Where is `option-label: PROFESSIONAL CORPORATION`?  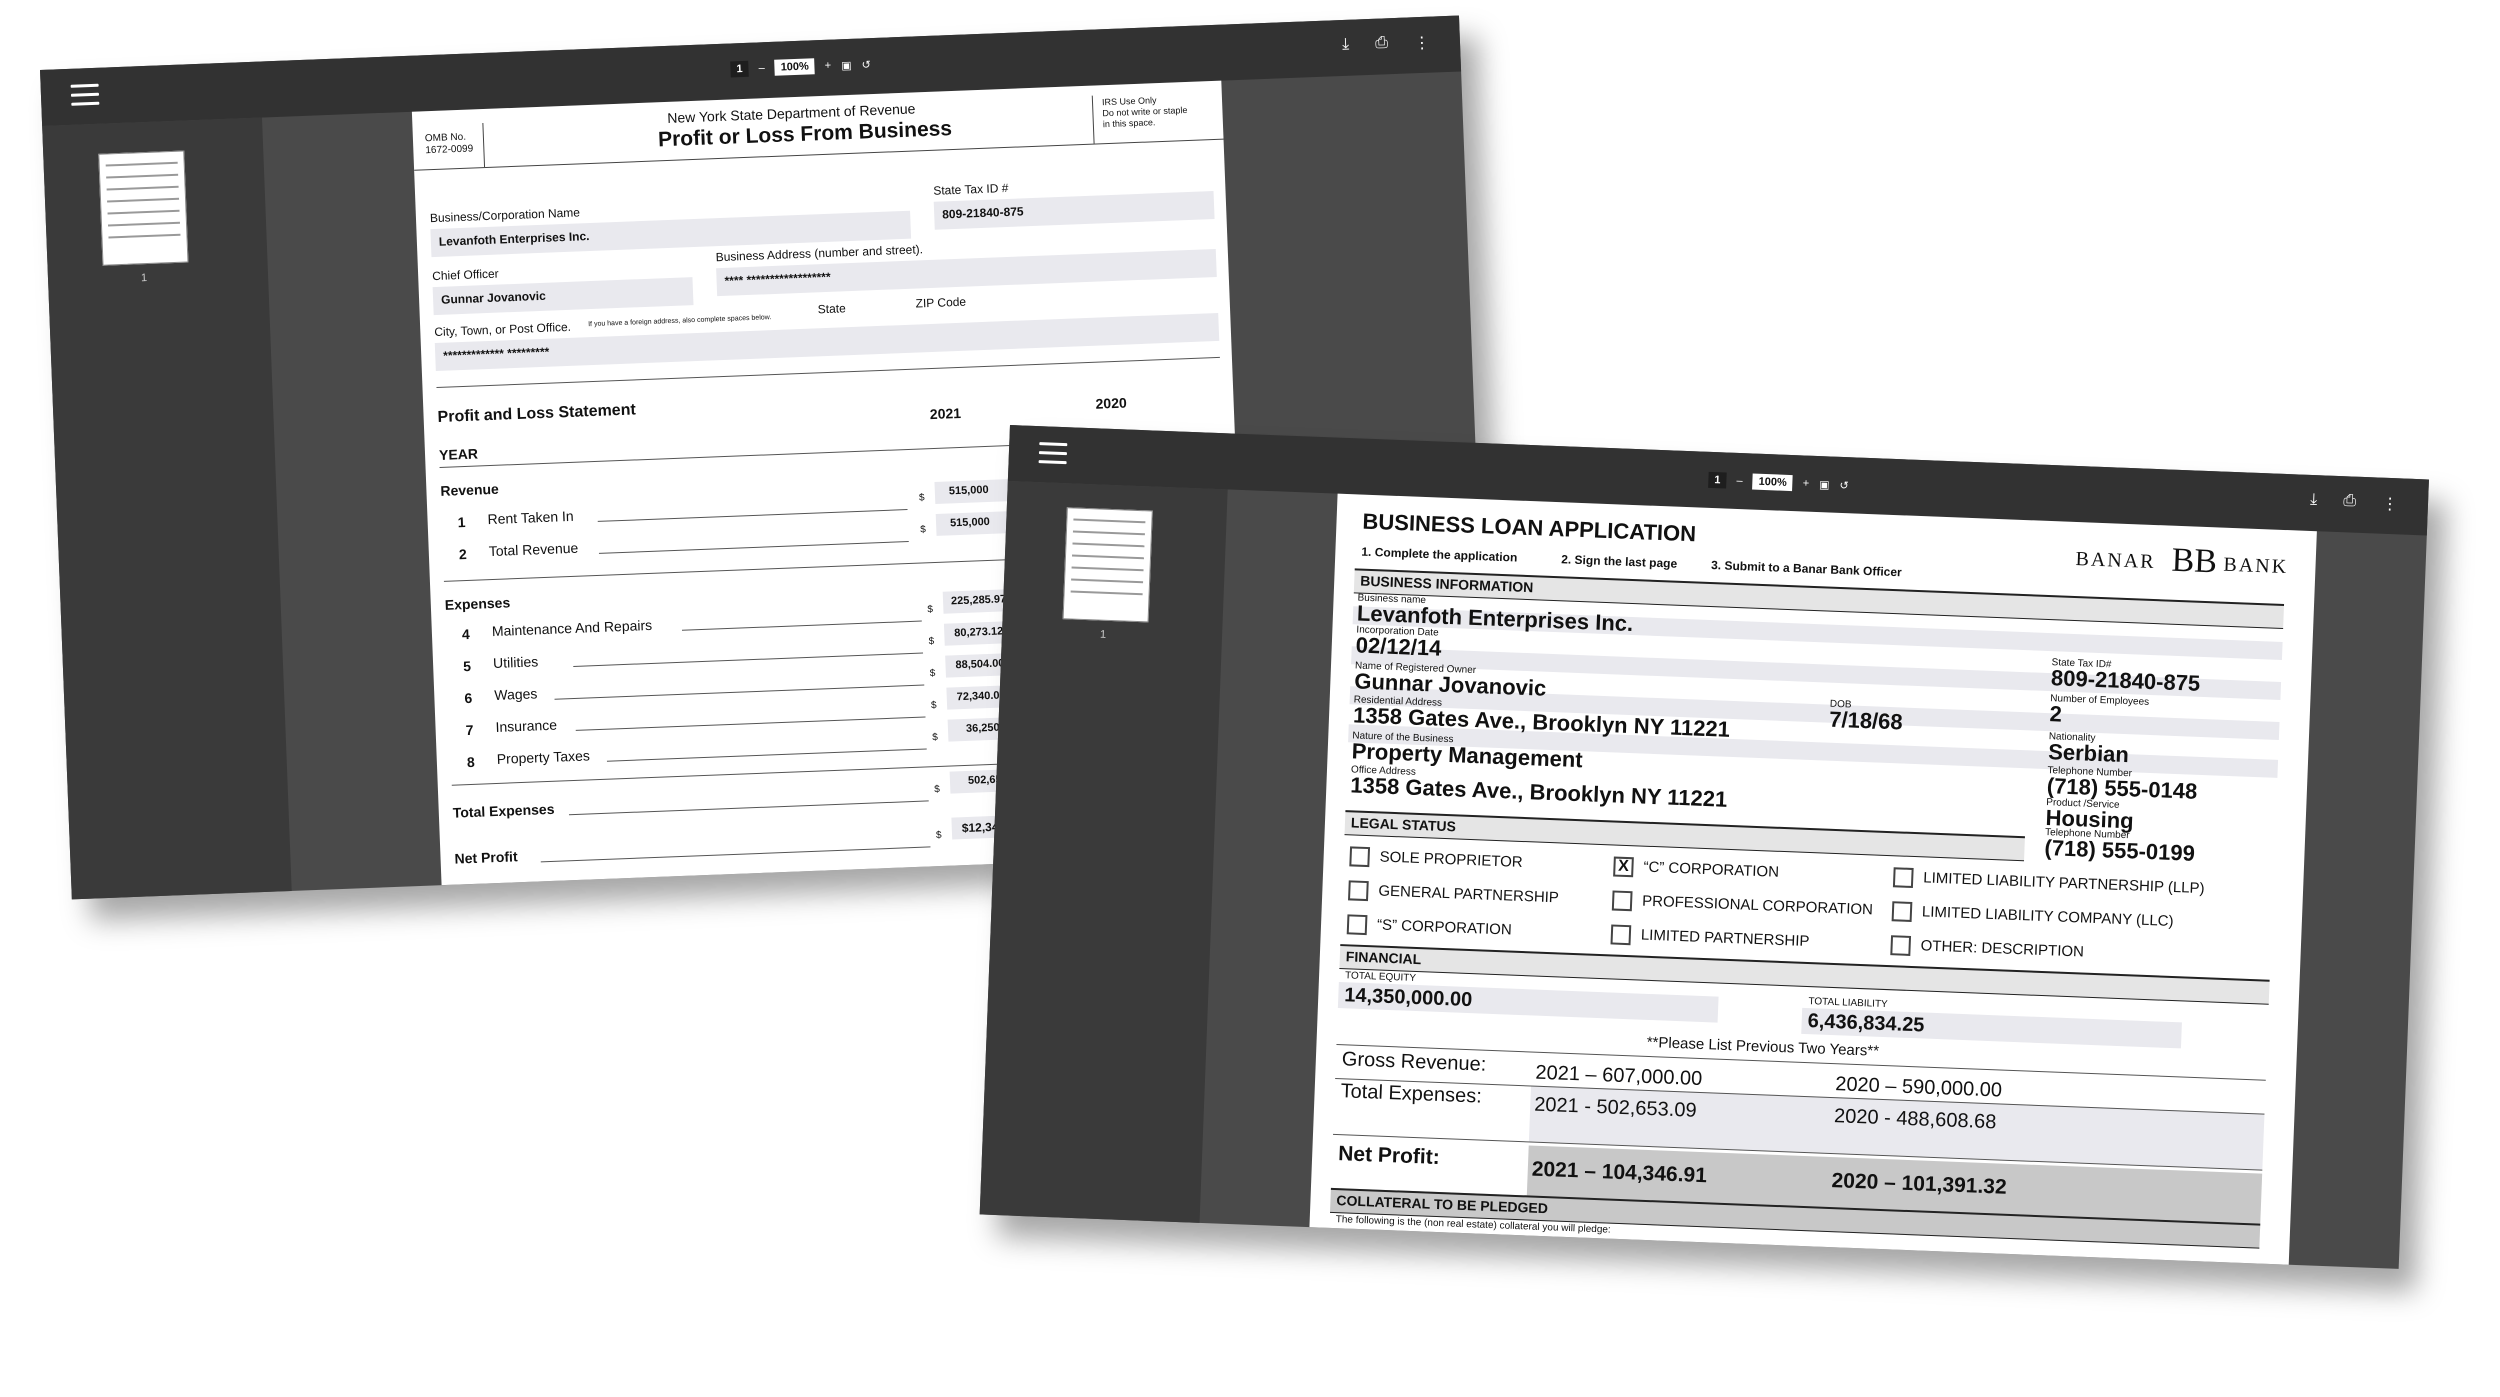
option-label: PROFESSIONAL CORPORATION is located at coordinates (1757, 905).